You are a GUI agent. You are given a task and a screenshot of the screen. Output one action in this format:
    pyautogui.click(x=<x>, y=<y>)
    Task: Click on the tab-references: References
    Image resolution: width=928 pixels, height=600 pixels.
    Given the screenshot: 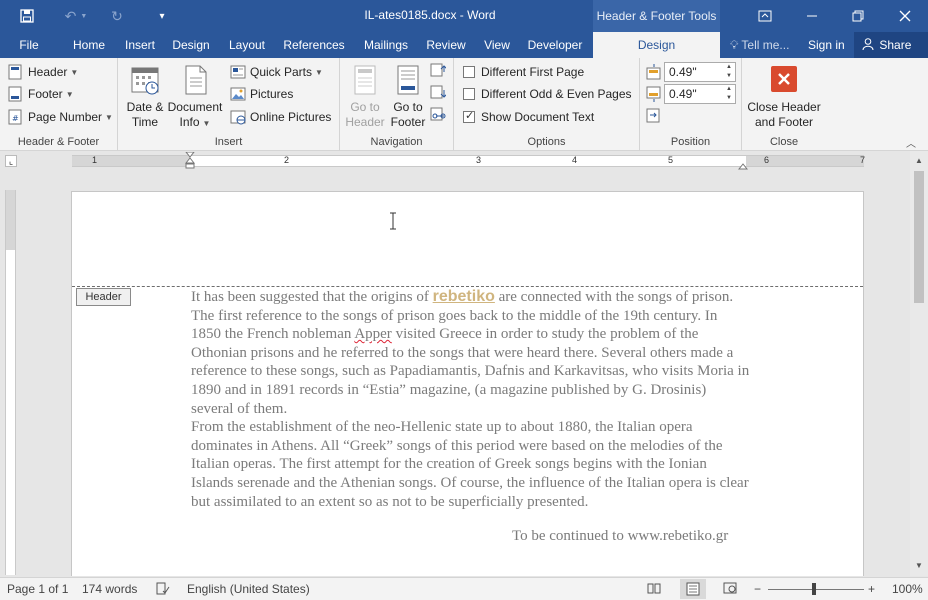 What is the action you would take?
    pyautogui.click(x=314, y=45)
    